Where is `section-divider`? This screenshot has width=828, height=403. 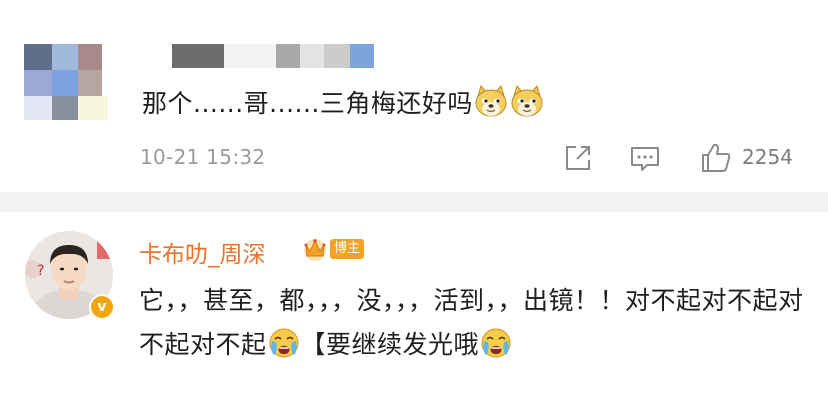 section-divider is located at coordinates (414, 202).